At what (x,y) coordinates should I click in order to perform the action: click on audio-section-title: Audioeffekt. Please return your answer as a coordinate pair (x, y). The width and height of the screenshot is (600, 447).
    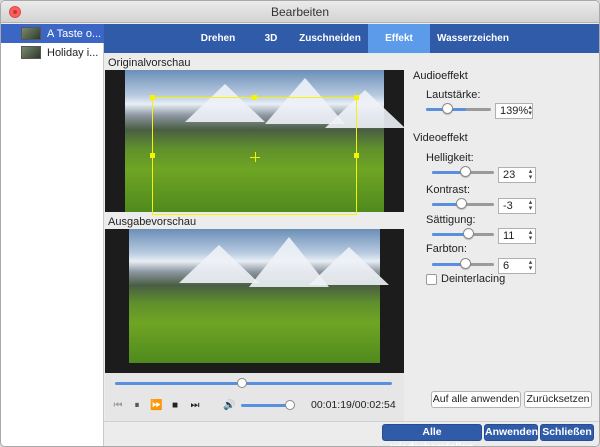
    Looking at the image, I should click on (440, 76).